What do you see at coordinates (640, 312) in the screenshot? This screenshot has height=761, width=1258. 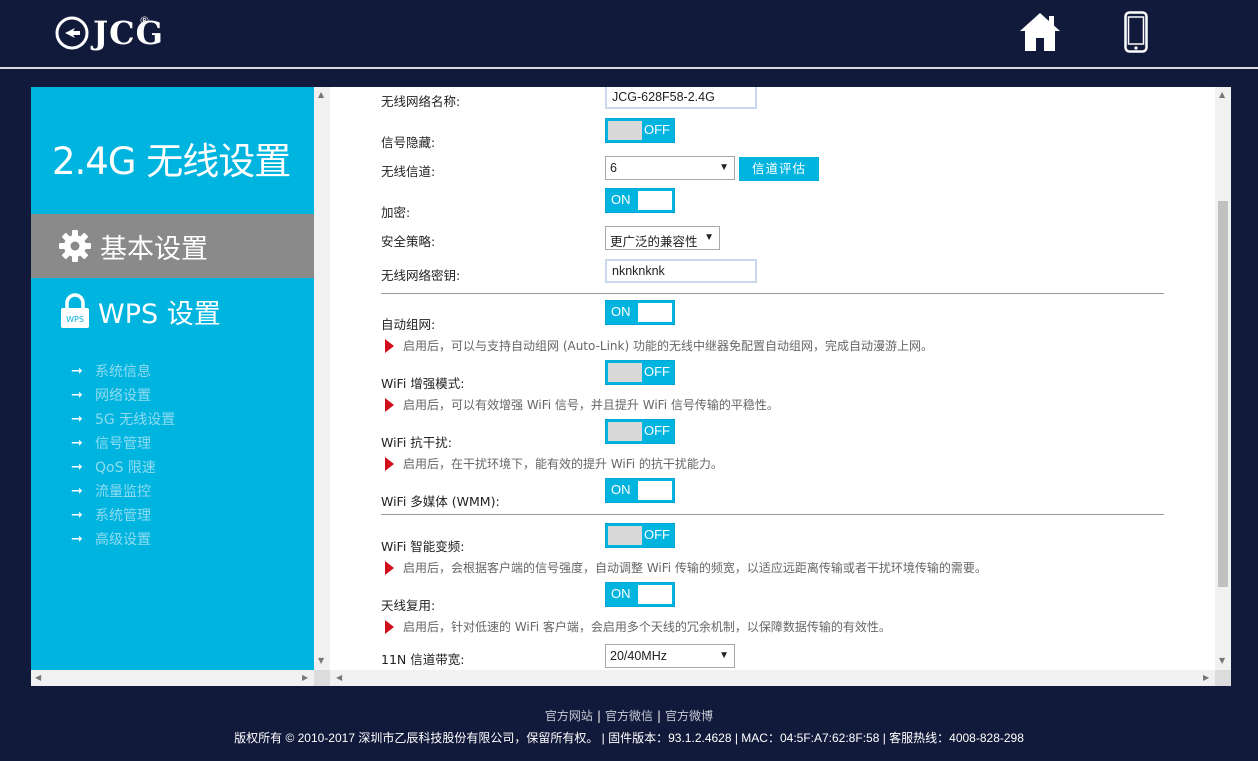 I see `auto-mesh-toggle: ON` at bounding box center [640, 312].